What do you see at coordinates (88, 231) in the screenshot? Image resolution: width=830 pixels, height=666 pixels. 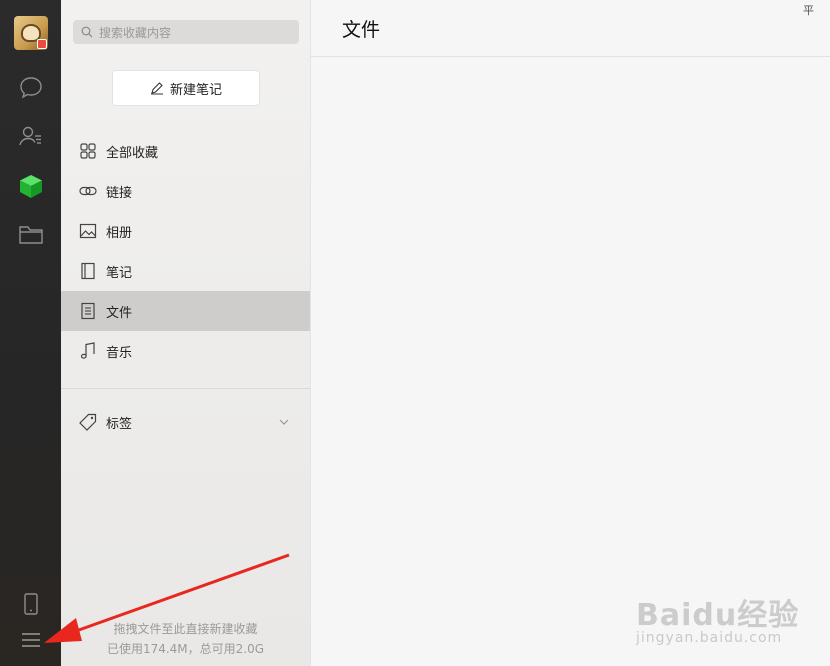 I see `image-icon` at bounding box center [88, 231].